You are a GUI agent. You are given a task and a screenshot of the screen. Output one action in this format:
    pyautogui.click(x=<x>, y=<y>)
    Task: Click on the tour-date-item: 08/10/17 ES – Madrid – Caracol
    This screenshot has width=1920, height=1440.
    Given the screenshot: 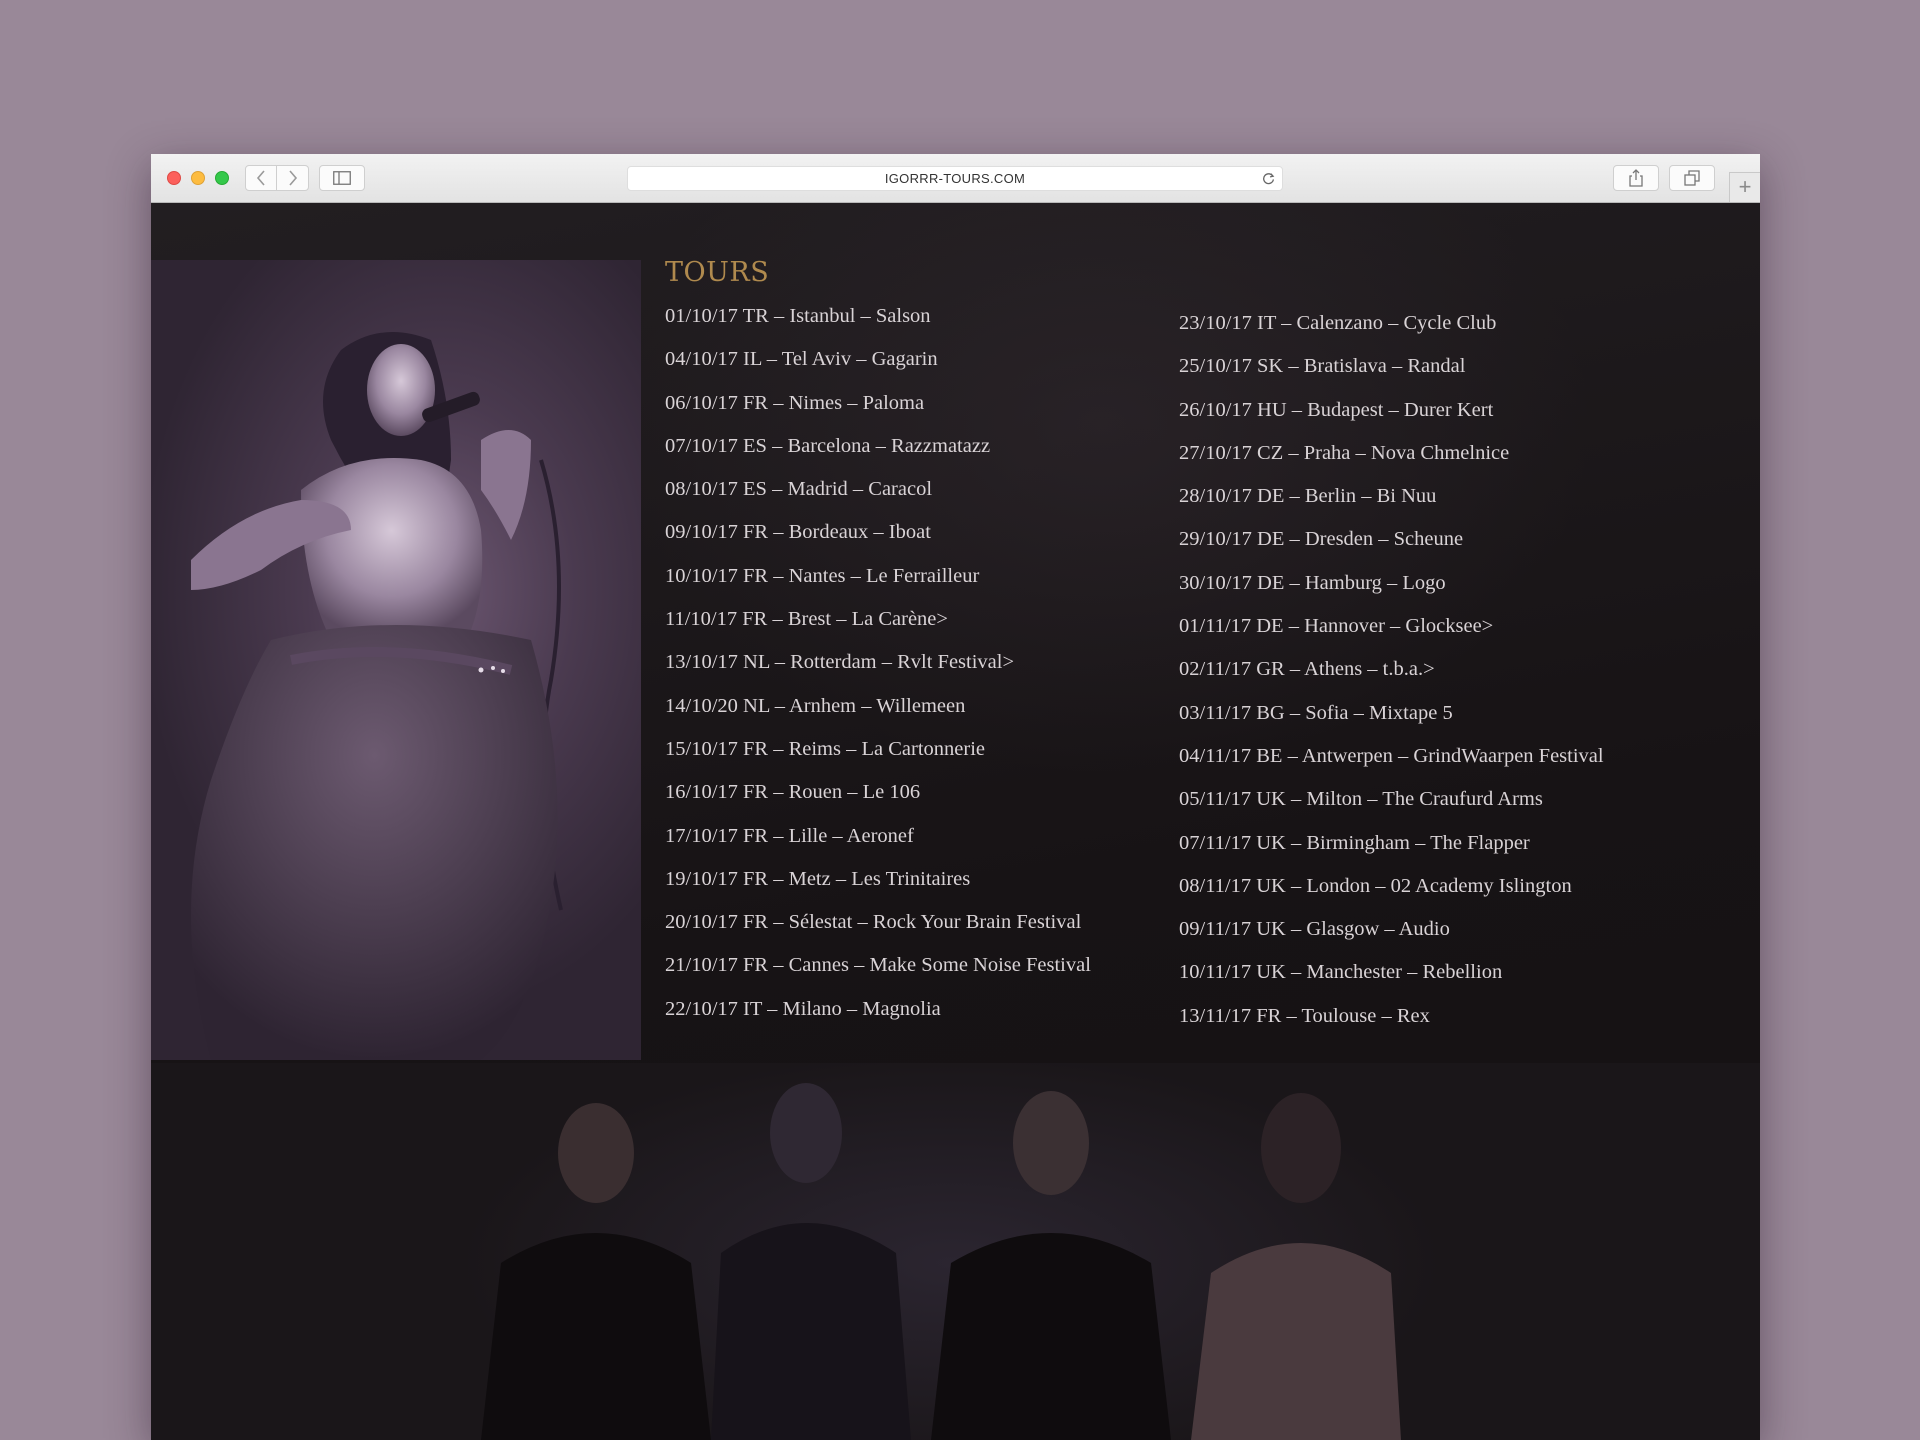 What is the action you would take?
    pyautogui.click(x=799, y=489)
    